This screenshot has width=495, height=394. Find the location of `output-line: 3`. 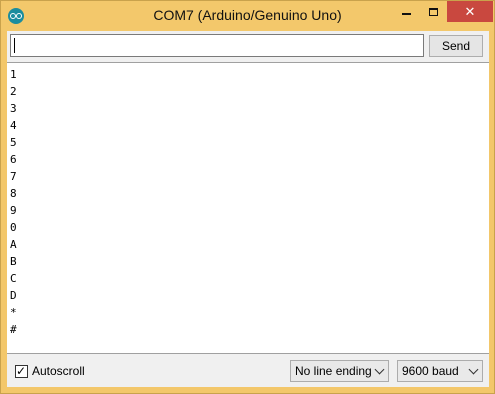

output-line: 3 is located at coordinates (13, 108).